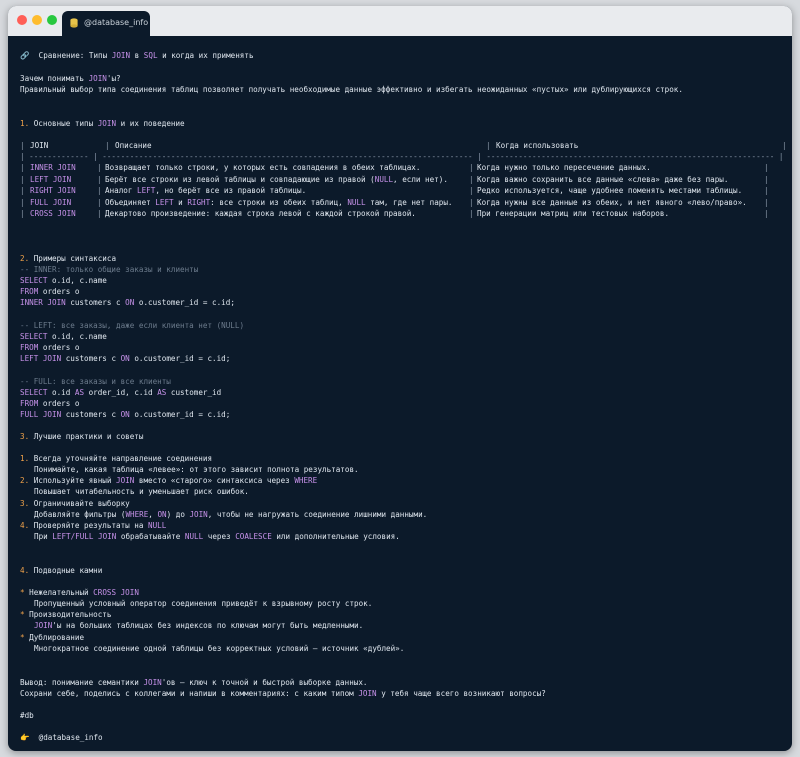 The height and width of the screenshot is (757, 800). What do you see at coordinates (102, 123) in the screenshot?
I see `section-1-heading: 1. Основные типы JOIN и их поведение` at bounding box center [102, 123].